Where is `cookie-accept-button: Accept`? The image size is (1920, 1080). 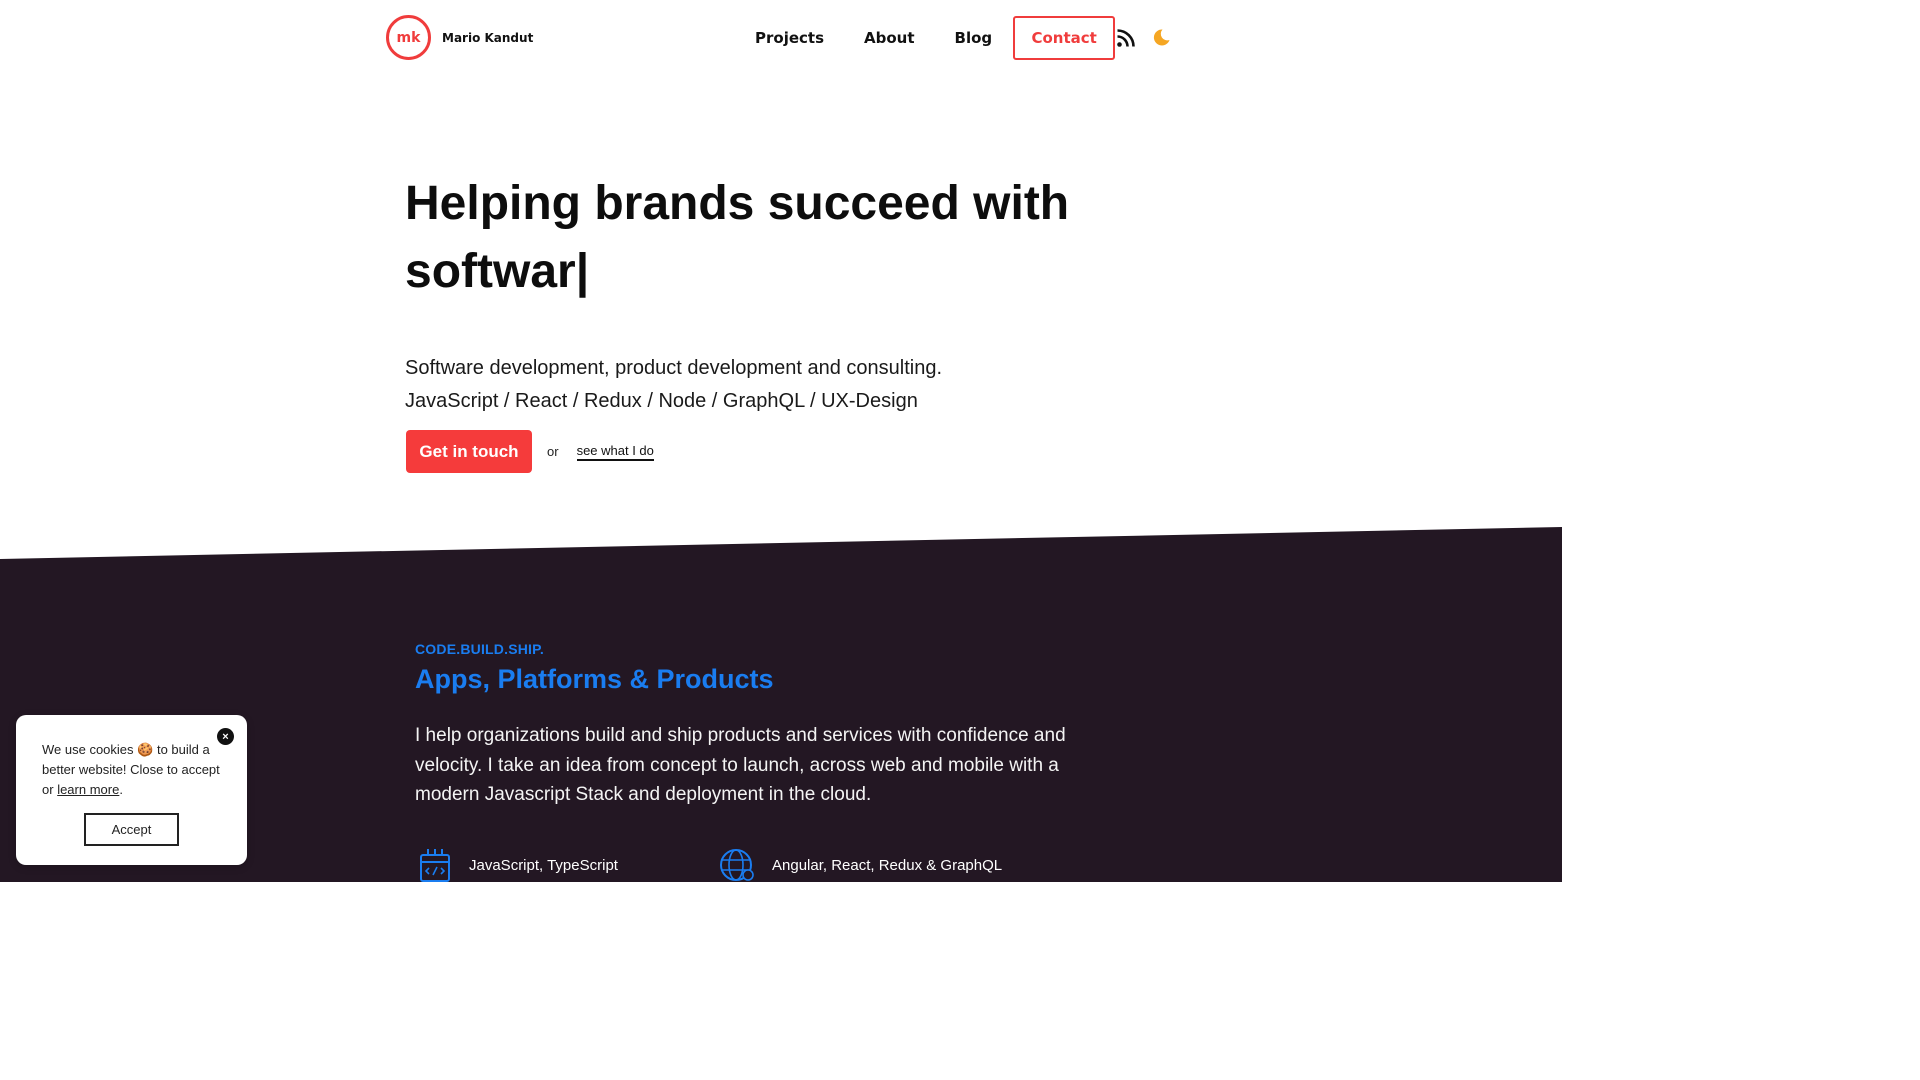
cookie-accept-button: Accept is located at coordinates (131, 829).